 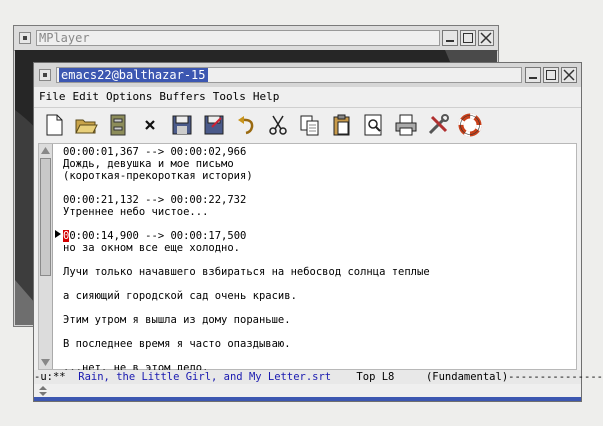 I want to click on vertical-scrollbar, so click(x=46, y=256).